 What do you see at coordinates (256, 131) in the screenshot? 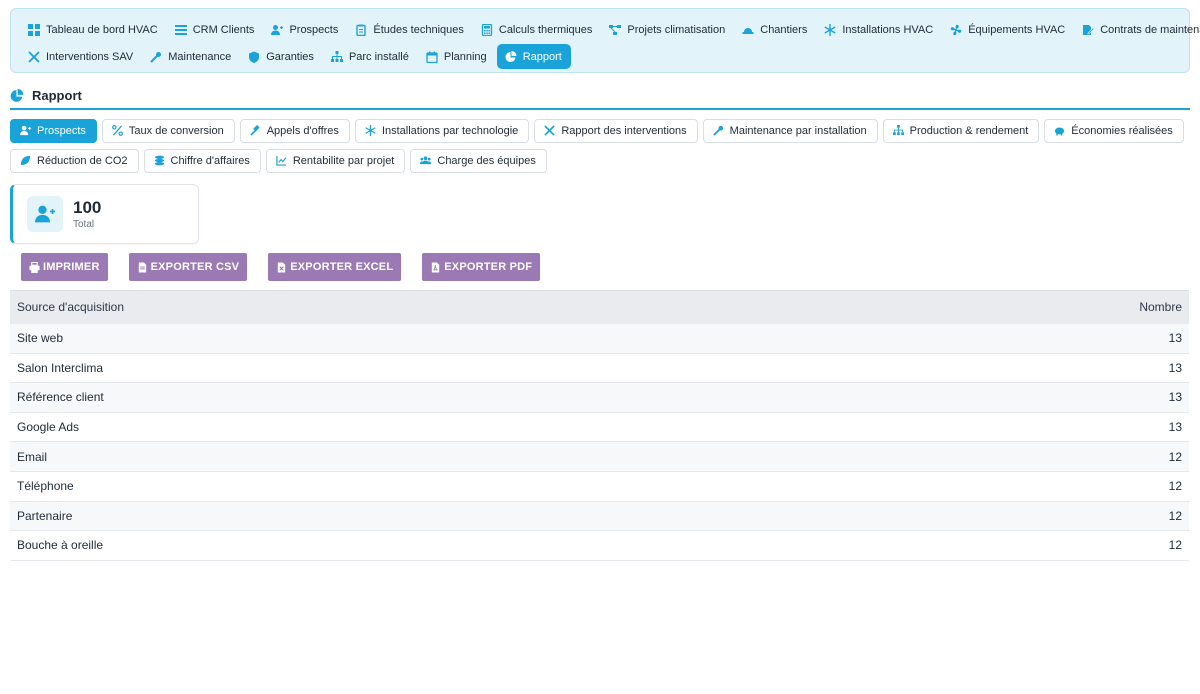
I see `gavel-icon` at bounding box center [256, 131].